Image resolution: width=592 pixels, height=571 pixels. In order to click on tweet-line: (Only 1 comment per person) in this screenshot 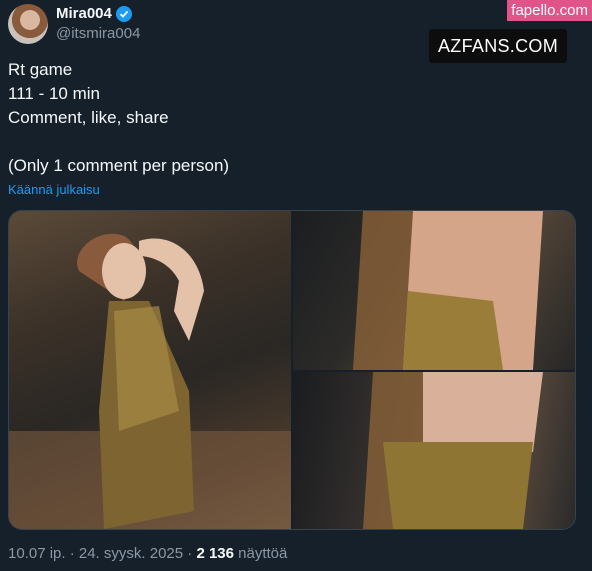, I will do `click(119, 165)`.